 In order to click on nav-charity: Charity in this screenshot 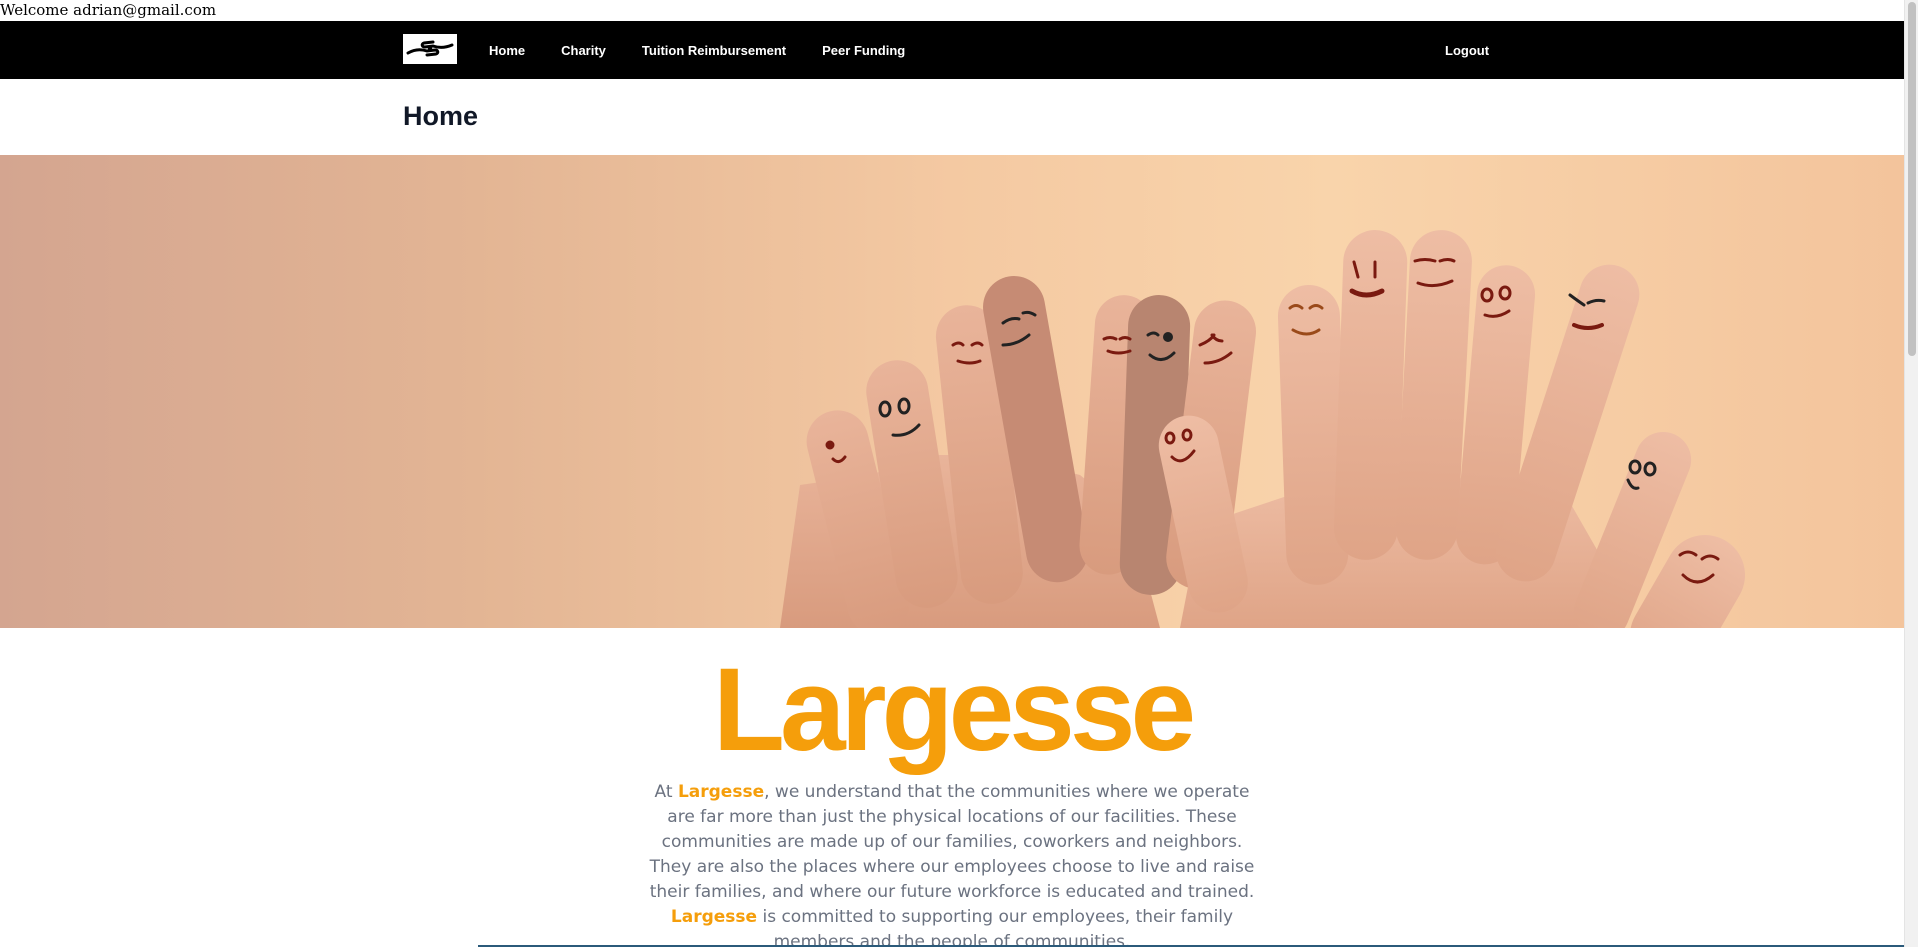, I will do `click(583, 50)`.